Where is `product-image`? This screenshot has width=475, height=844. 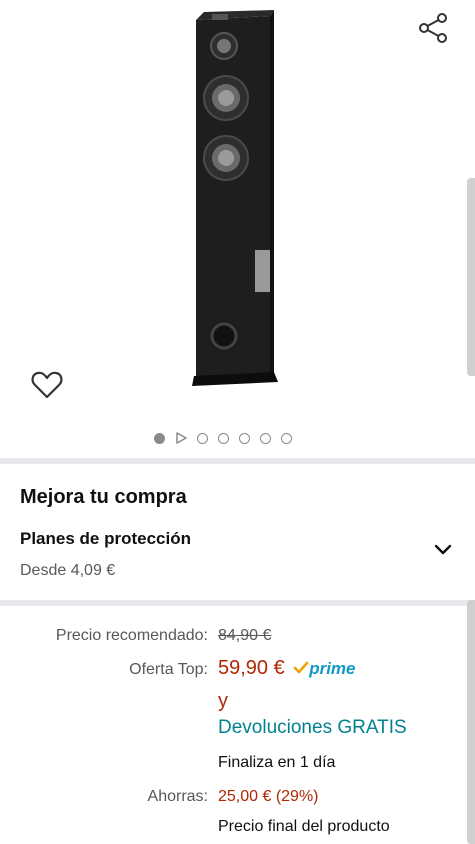 product-image is located at coordinates (233, 196).